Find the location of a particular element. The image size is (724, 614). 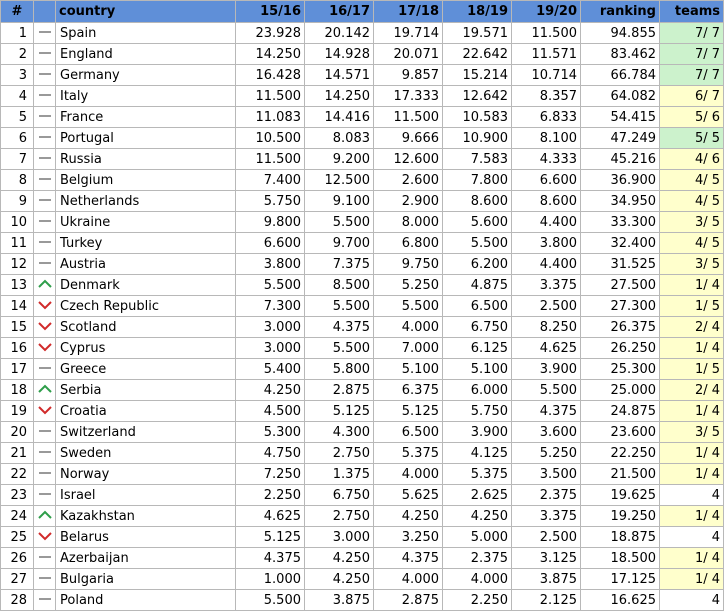

season-19-20-value: 3.500 is located at coordinates (546, 474).